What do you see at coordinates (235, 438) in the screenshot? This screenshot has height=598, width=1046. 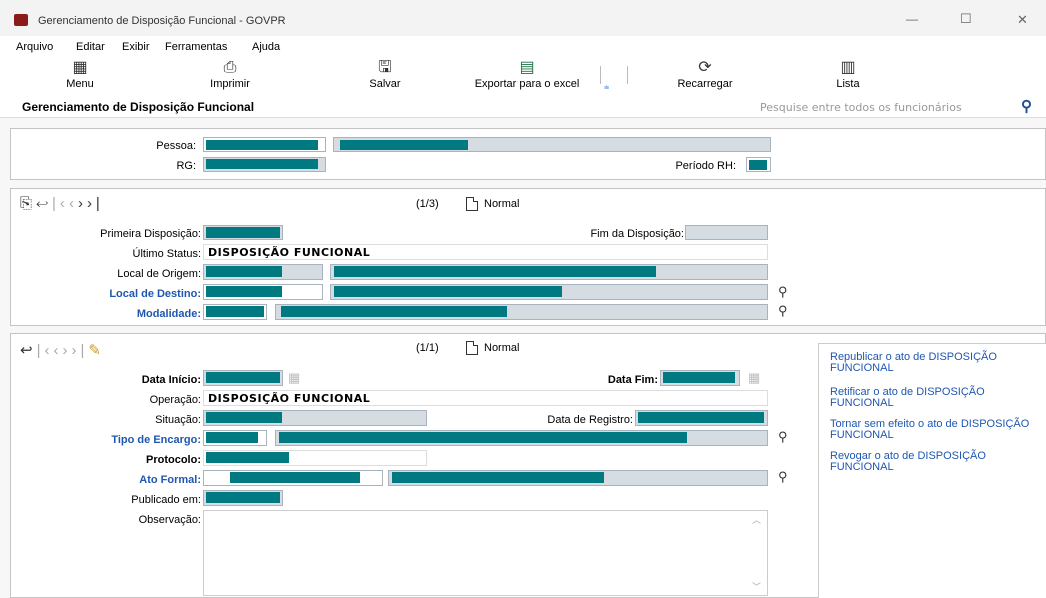 I see `tipo-encargo-id-field` at bounding box center [235, 438].